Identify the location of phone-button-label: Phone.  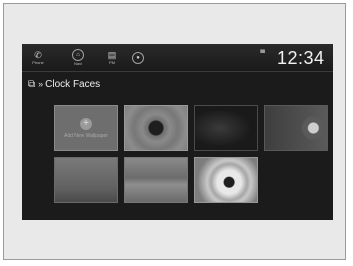
(38, 62).